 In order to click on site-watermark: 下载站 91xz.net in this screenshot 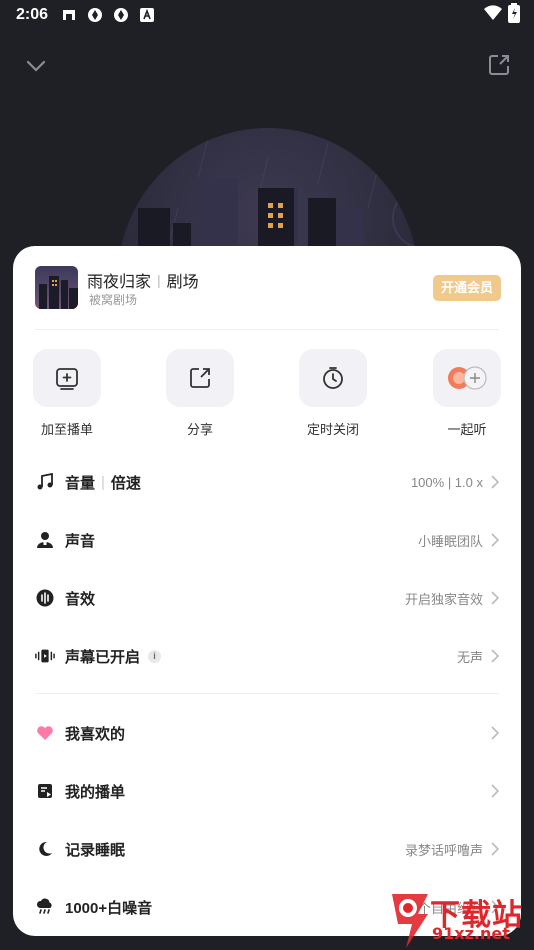, I will do `click(461, 919)`.